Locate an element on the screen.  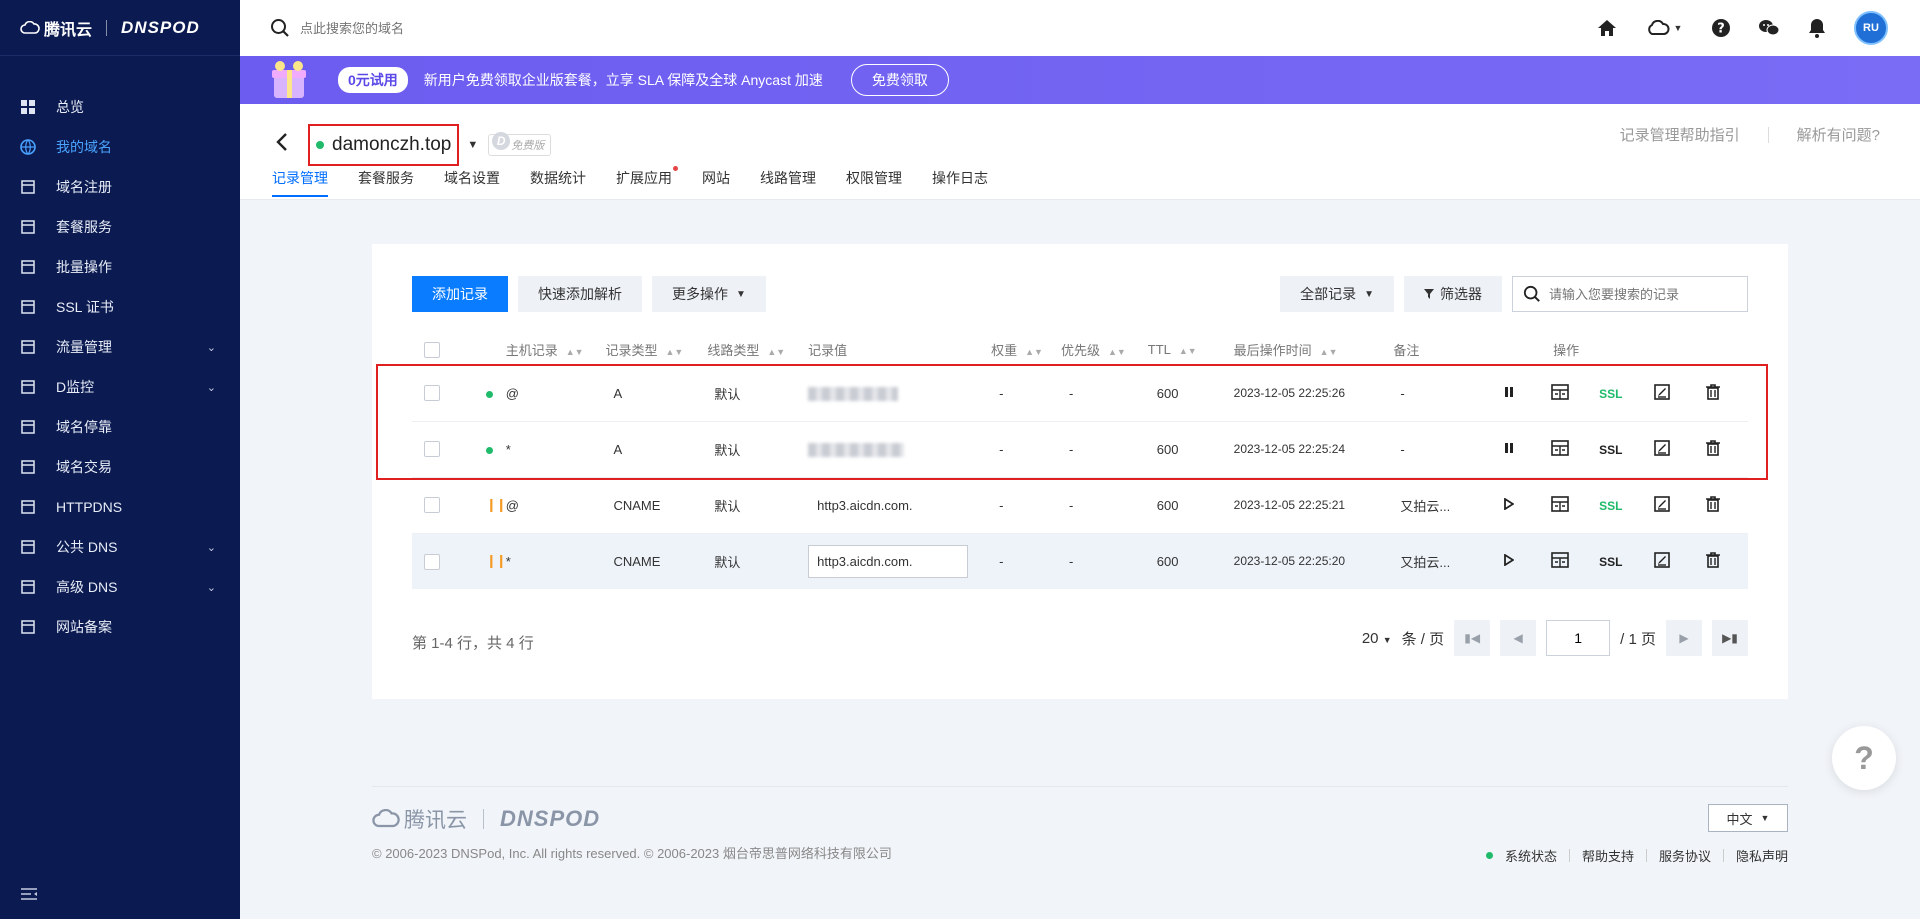
sidebar-item-label: 域名注册 is located at coordinates (84, 187).